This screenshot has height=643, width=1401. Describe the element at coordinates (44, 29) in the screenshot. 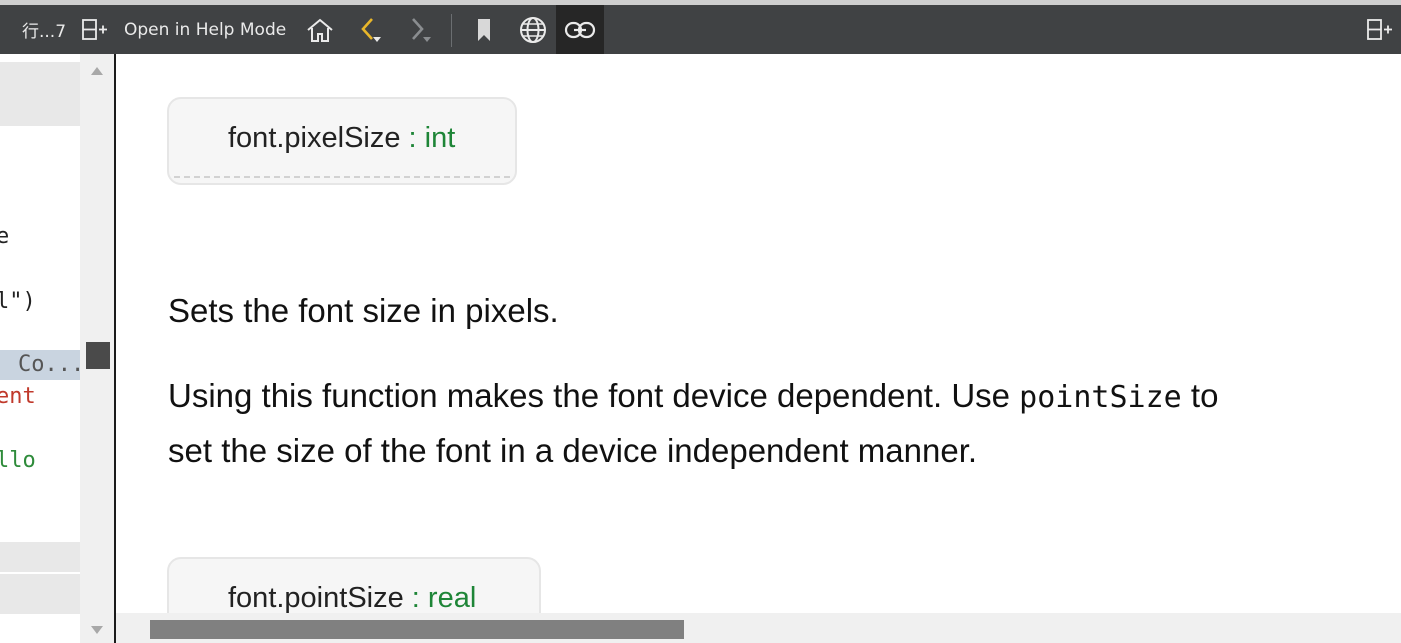

I see `document-tab-label: 行...7` at that location.